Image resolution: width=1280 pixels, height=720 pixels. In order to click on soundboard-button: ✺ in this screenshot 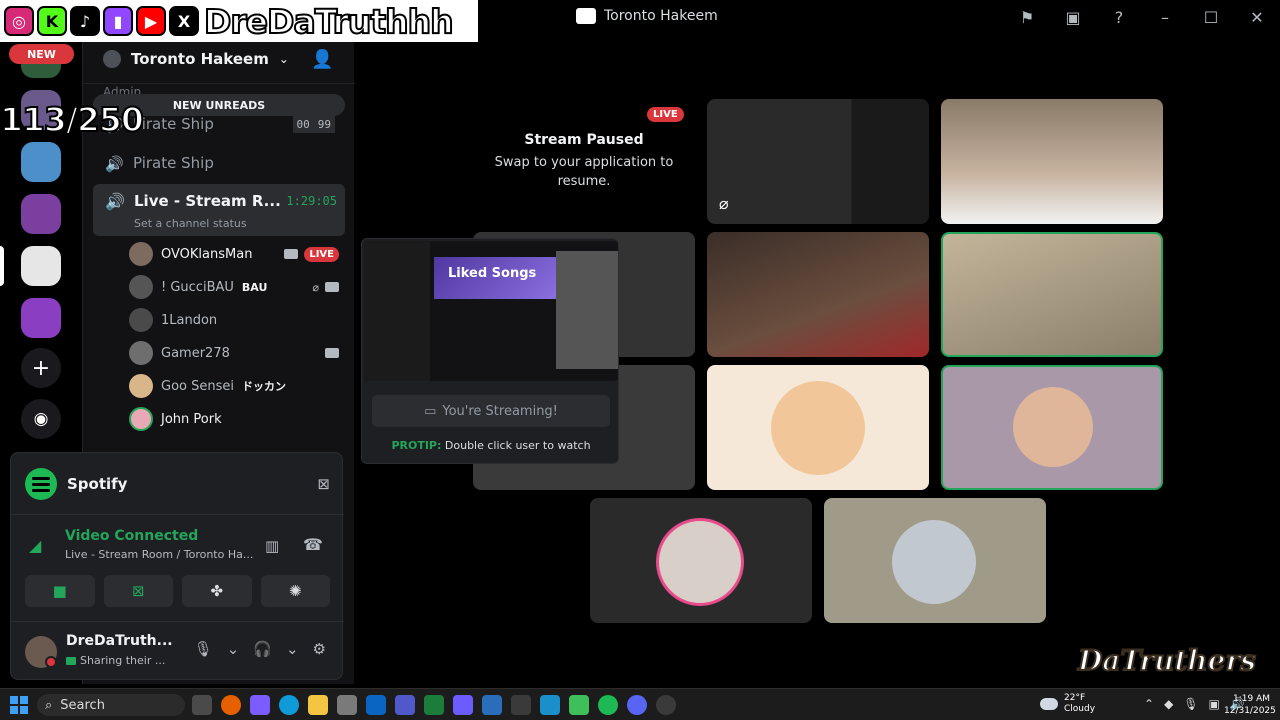, I will do `click(295, 591)`.